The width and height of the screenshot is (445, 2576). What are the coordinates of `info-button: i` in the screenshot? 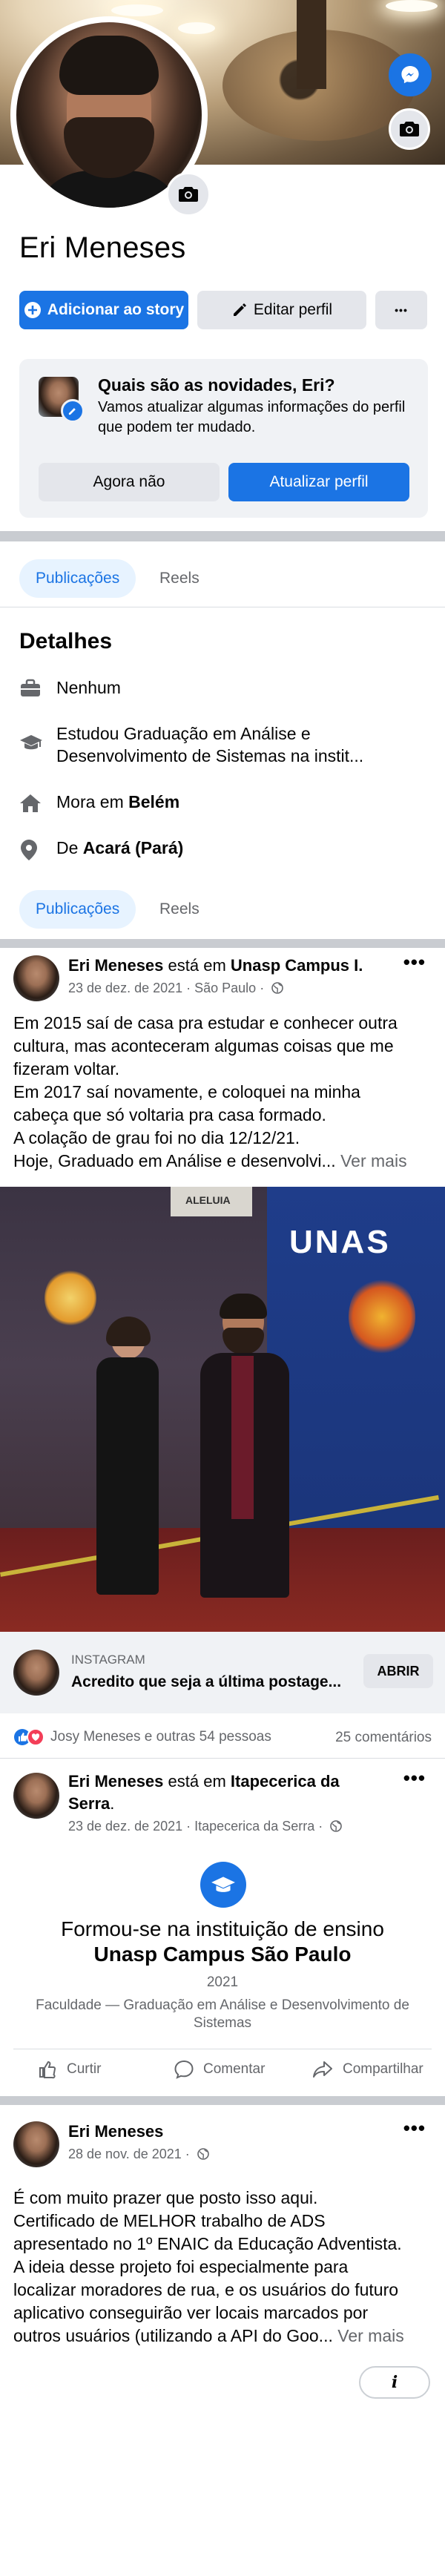 It's located at (394, 2382).